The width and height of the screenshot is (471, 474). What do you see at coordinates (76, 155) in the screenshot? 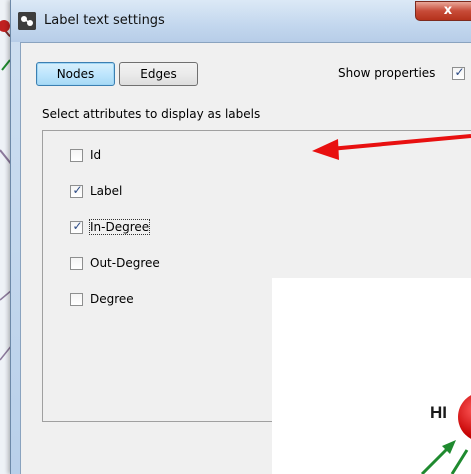
I see `attribute-checkbox-id` at bounding box center [76, 155].